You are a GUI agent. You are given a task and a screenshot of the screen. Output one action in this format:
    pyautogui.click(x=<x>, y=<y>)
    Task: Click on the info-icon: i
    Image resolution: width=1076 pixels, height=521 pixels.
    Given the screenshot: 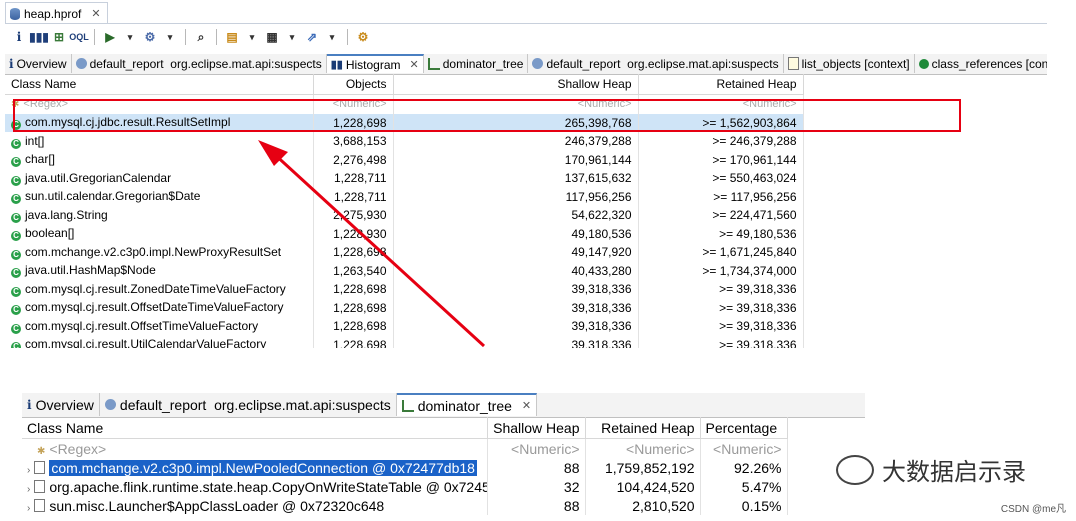 What is the action you would take?
    pyautogui.click(x=19, y=37)
    